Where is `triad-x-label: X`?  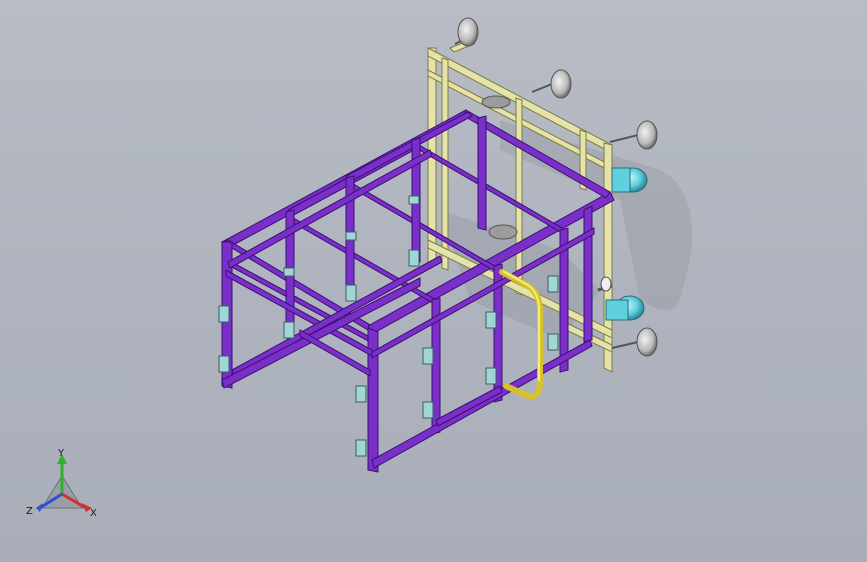
triad-x-label: X is located at coordinates (93, 513).